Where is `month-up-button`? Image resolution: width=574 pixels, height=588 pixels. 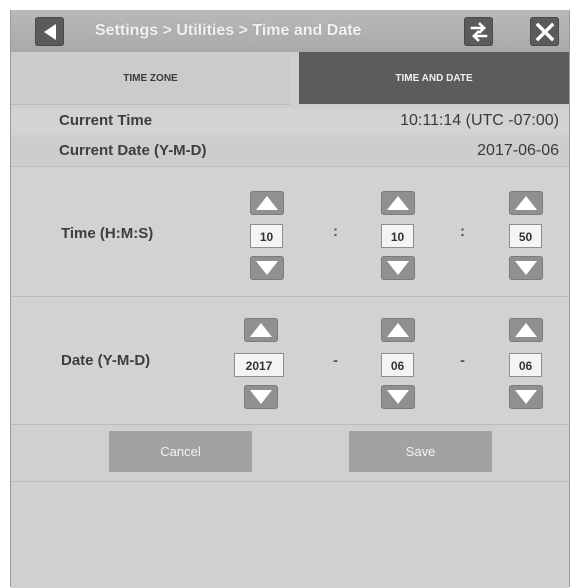 month-up-button is located at coordinates (398, 330).